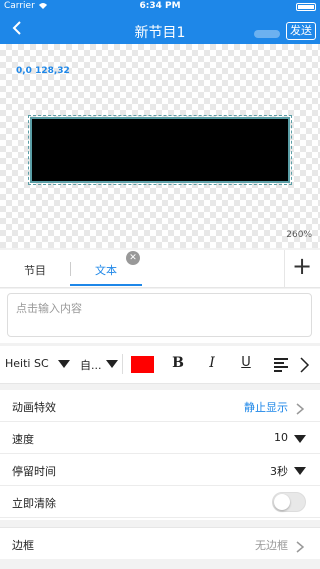 The image size is (320, 569). Describe the element at coordinates (160, 543) in the screenshot. I see `border-row: 边框 无边框` at that location.